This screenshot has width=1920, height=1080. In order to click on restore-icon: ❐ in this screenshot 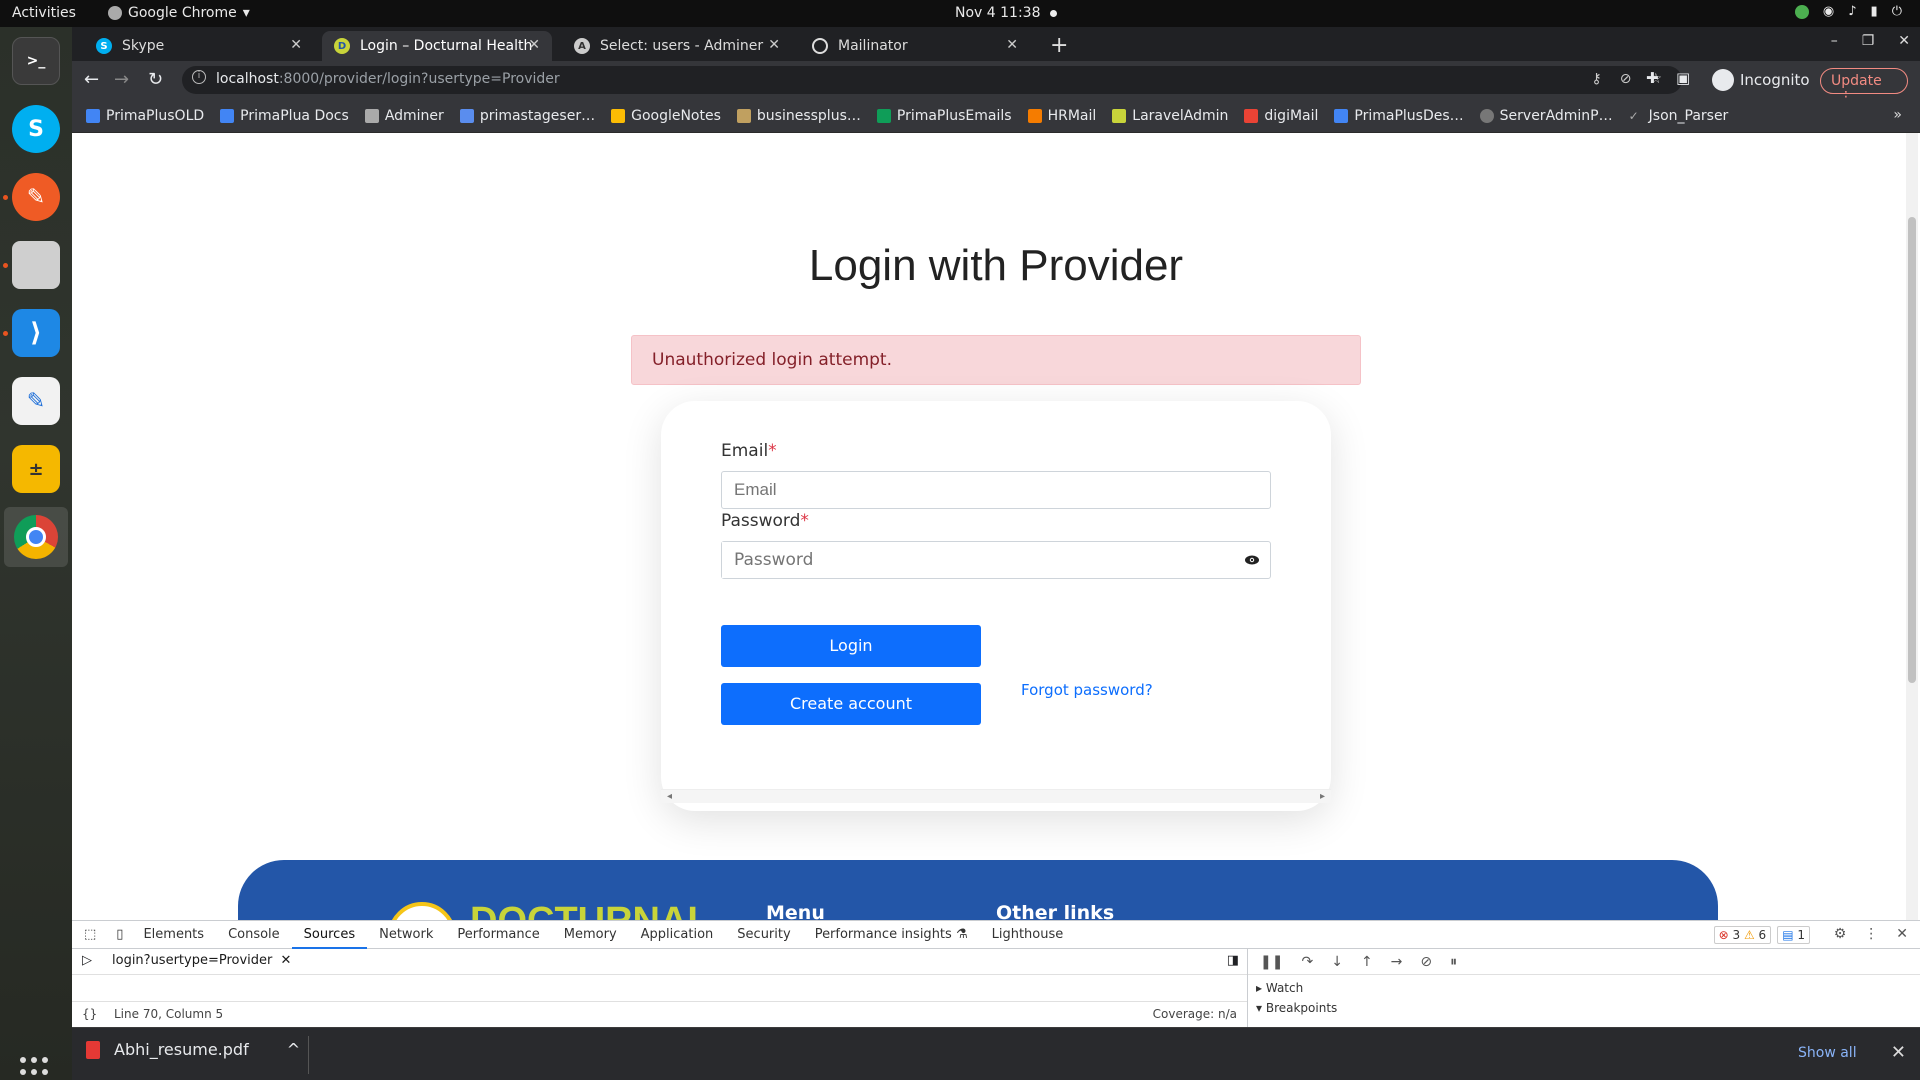, I will do `click(1868, 41)`.